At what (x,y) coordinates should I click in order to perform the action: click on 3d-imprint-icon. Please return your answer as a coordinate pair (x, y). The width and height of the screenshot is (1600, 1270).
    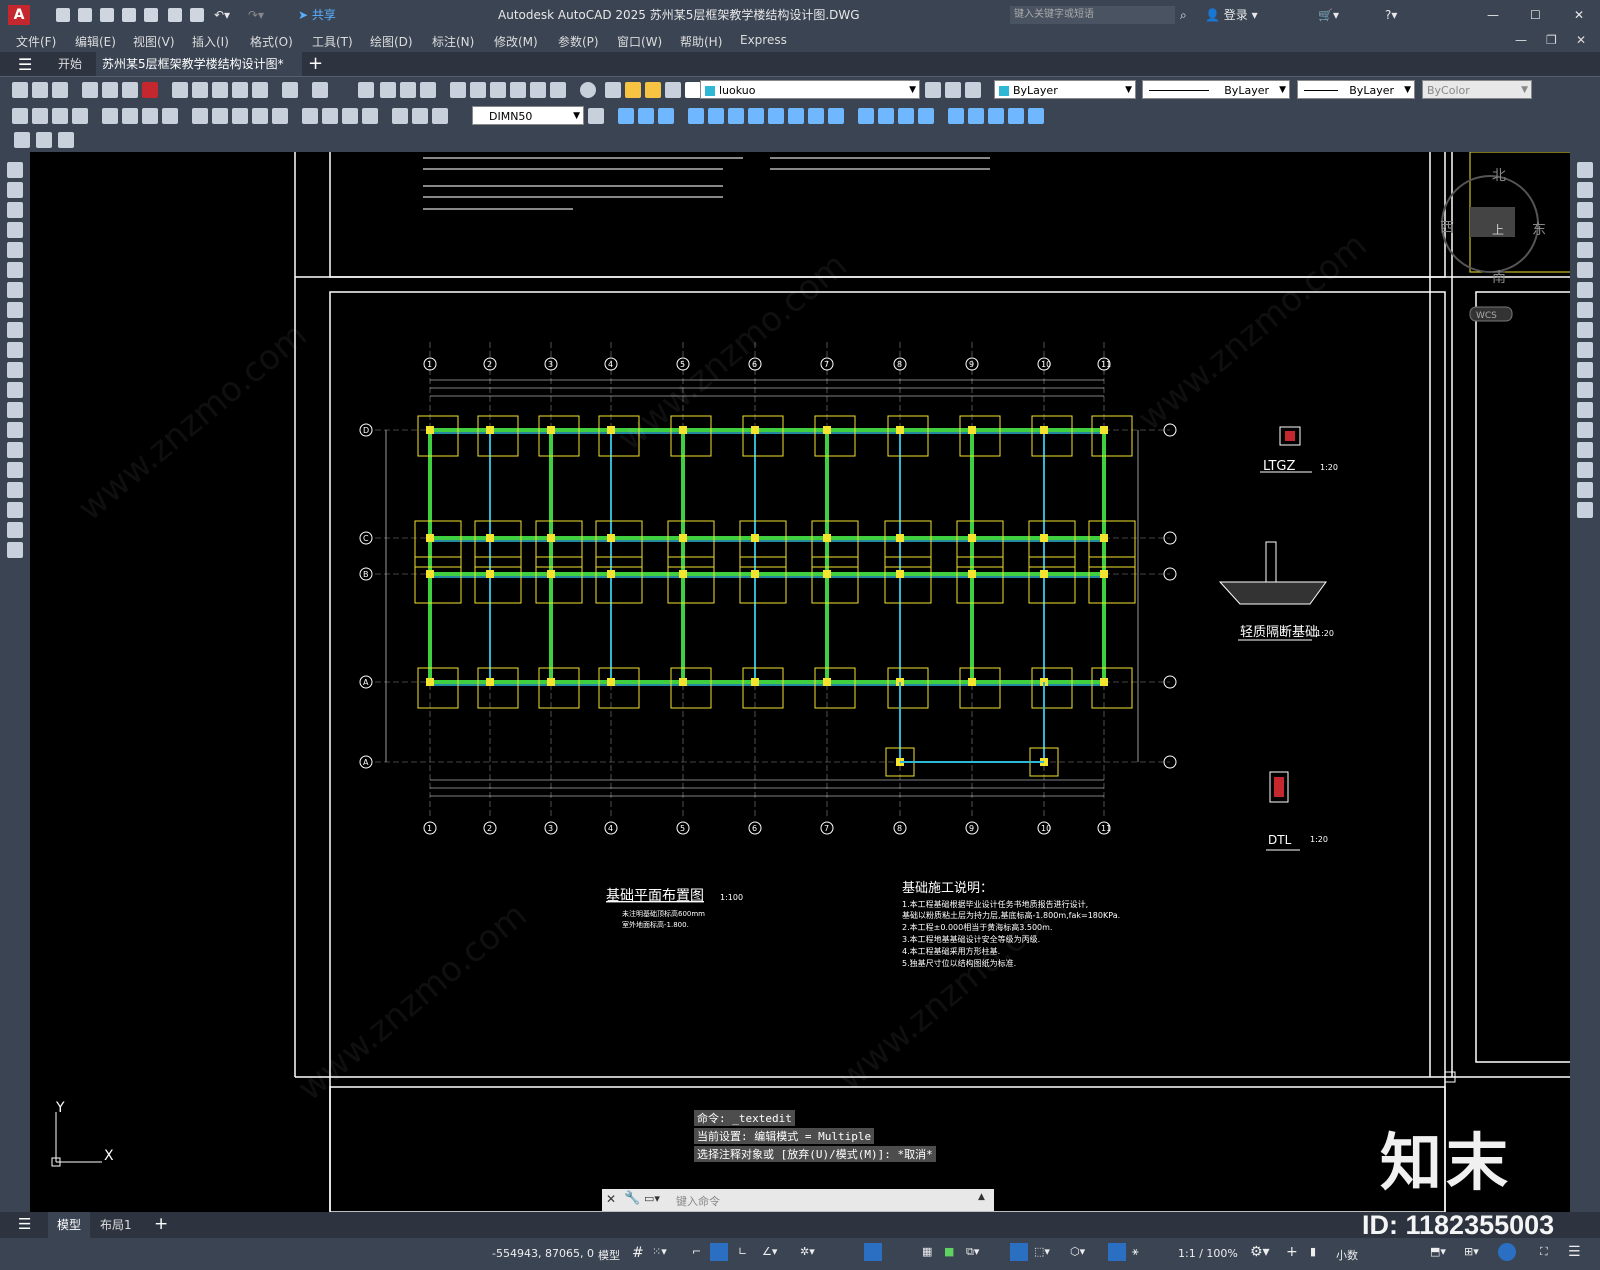
    Looking at the image, I should click on (926, 116).